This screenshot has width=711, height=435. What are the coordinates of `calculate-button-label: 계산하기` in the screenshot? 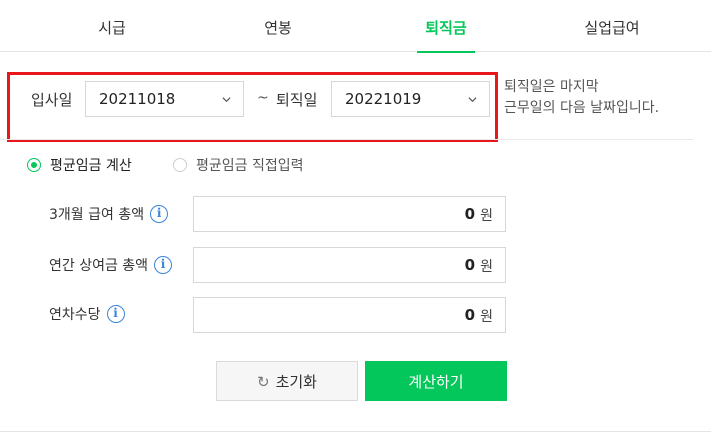 It's located at (436, 382).